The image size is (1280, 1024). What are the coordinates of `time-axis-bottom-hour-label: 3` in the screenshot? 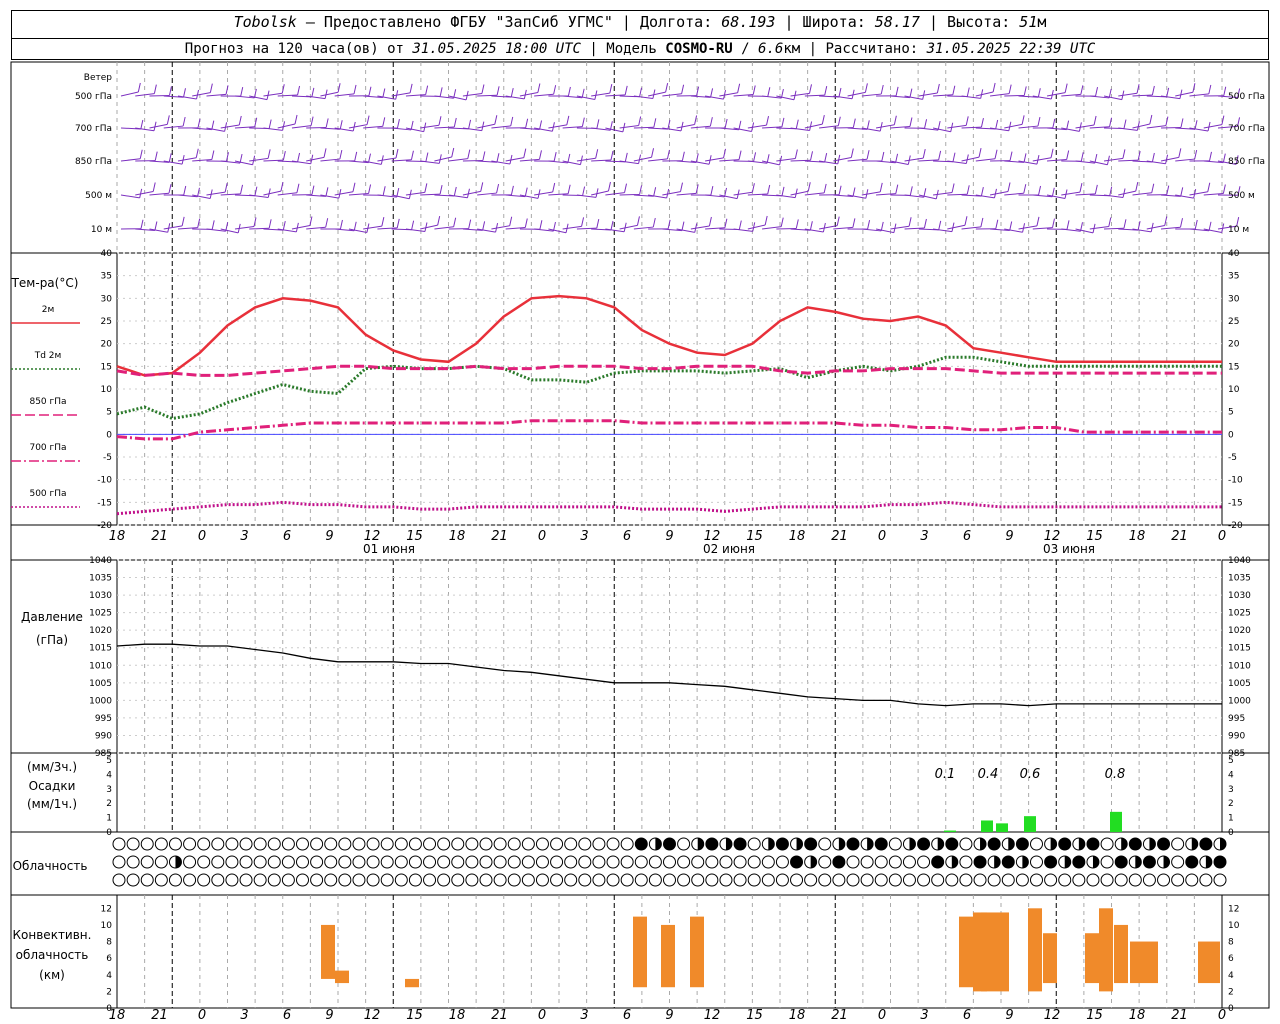 It's located at (584, 1015).